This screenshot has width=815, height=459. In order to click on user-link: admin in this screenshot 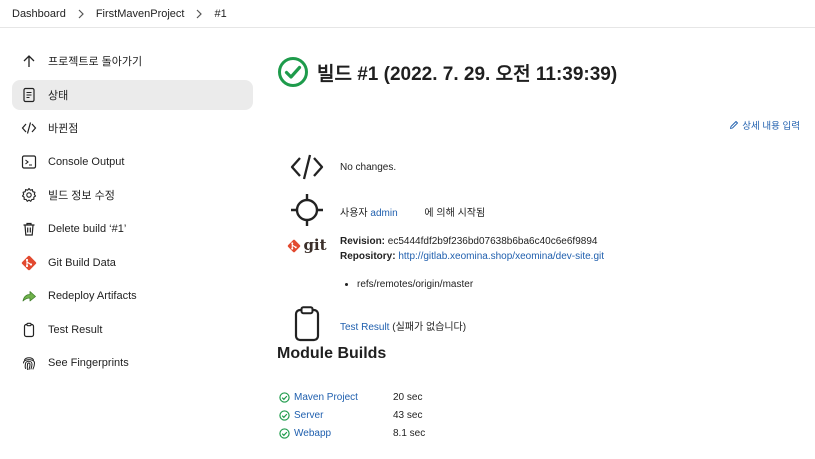, I will do `click(383, 213)`.